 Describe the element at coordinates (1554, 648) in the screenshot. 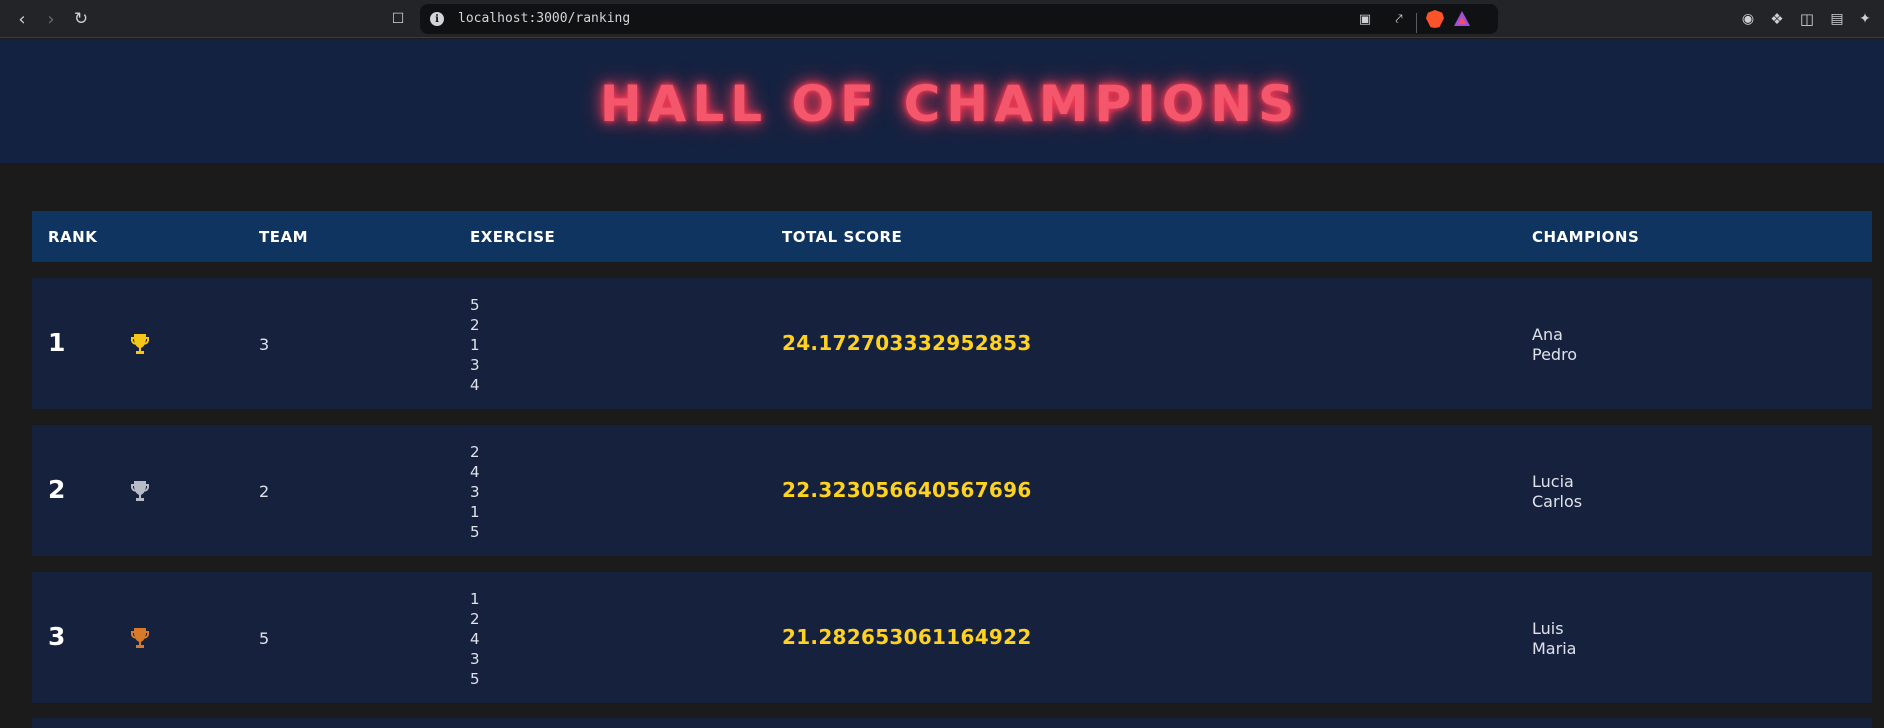

I see `champion-name: Maria` at that location.